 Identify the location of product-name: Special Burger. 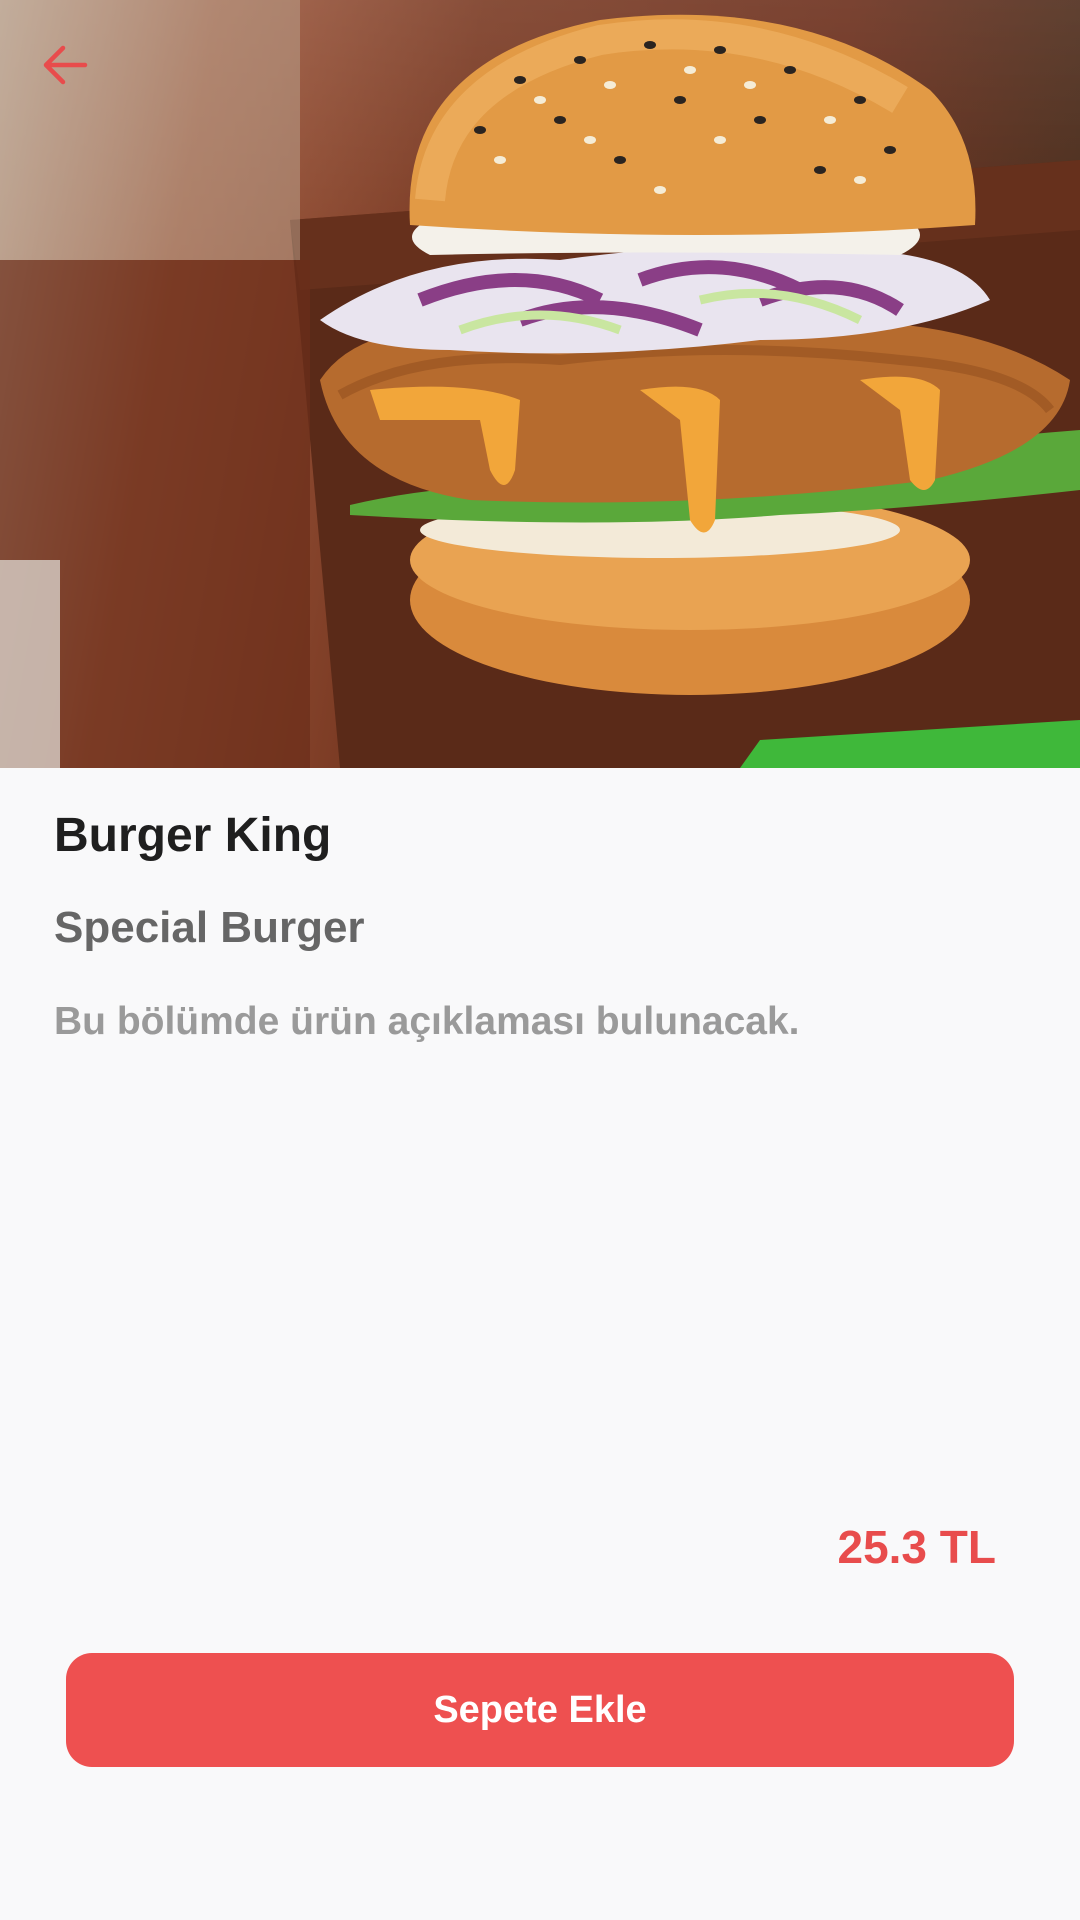
(209, 927).